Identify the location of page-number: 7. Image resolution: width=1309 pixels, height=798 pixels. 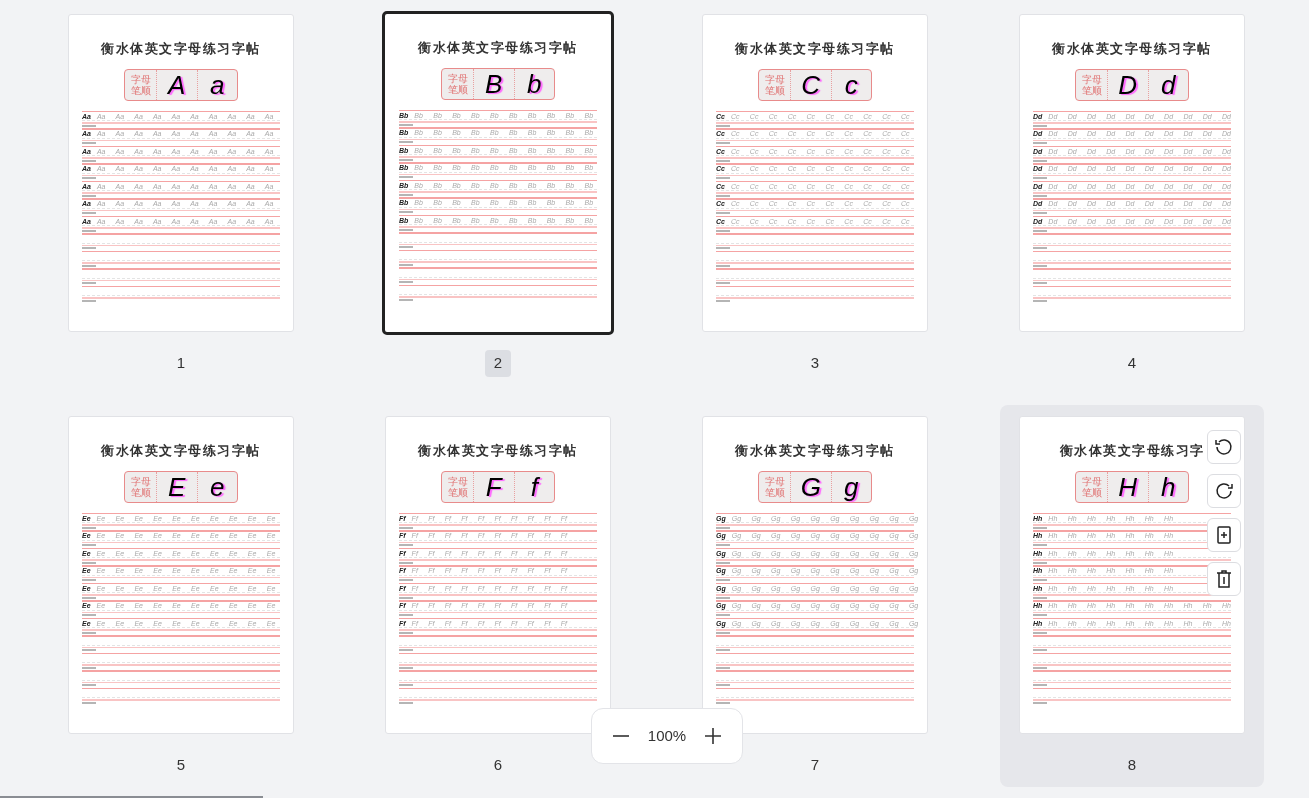
(815, 765).